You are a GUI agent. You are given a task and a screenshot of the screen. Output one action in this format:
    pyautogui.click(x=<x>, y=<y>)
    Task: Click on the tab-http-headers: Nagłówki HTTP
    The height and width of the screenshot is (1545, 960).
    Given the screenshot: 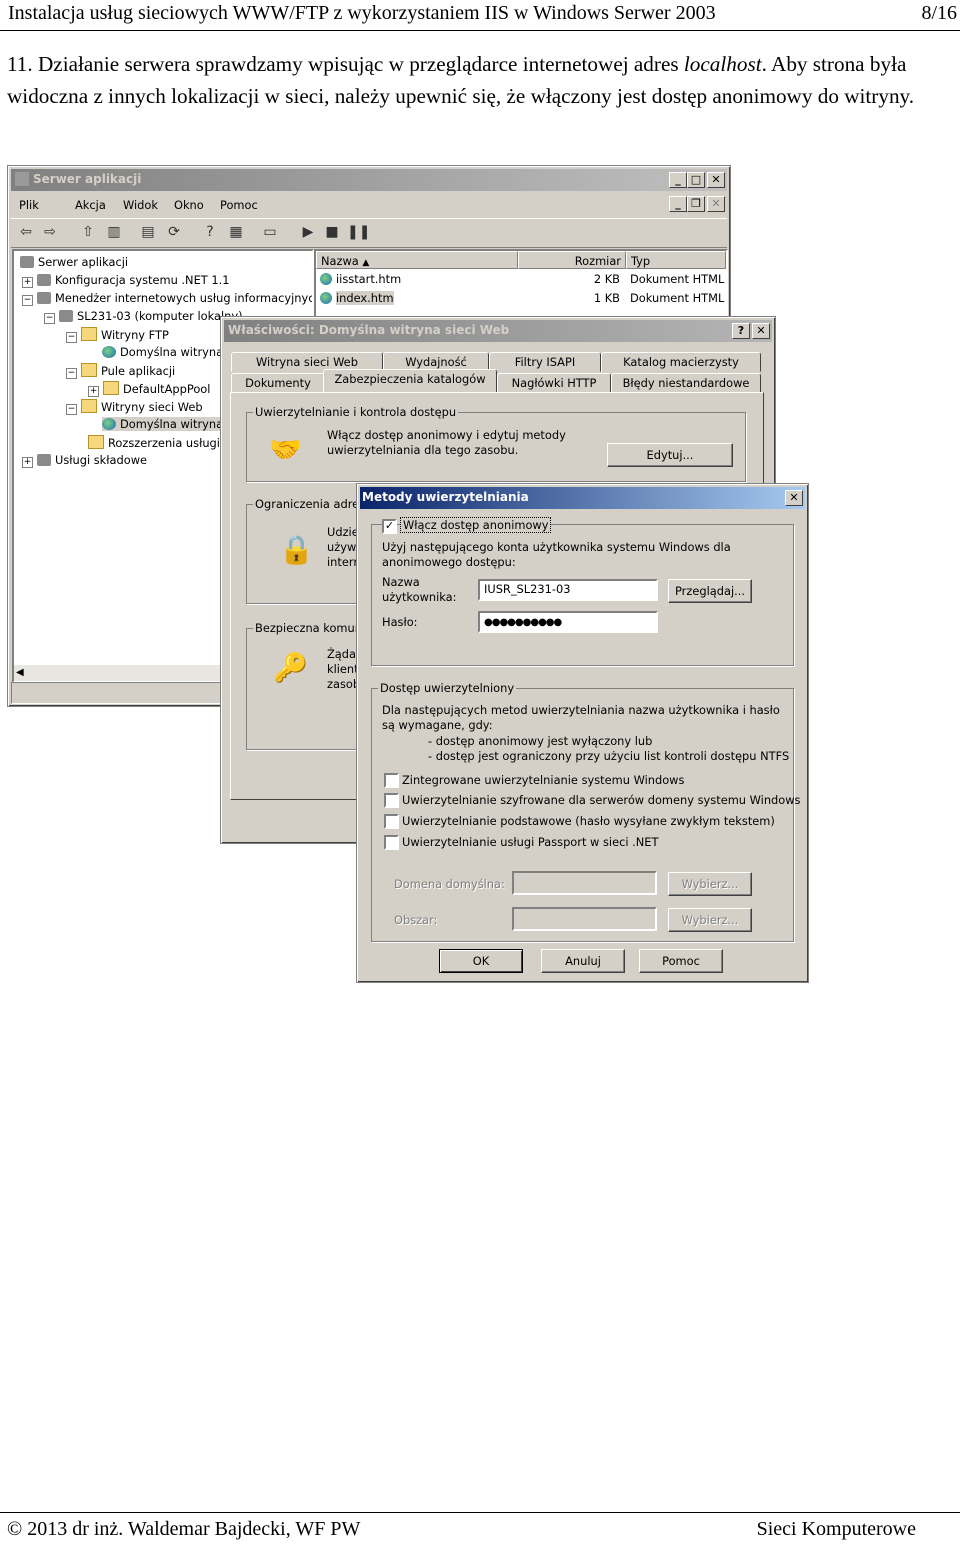 What is the action you would take?
    pyautogui.click(x=554, y=383)
    